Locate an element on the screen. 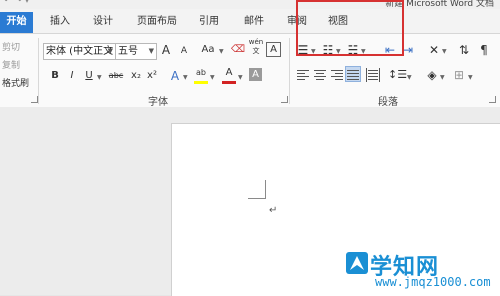 This screenshot has width=500, height=296. tab-page-layout: 页面布局 is located at coordinates (157, 22).